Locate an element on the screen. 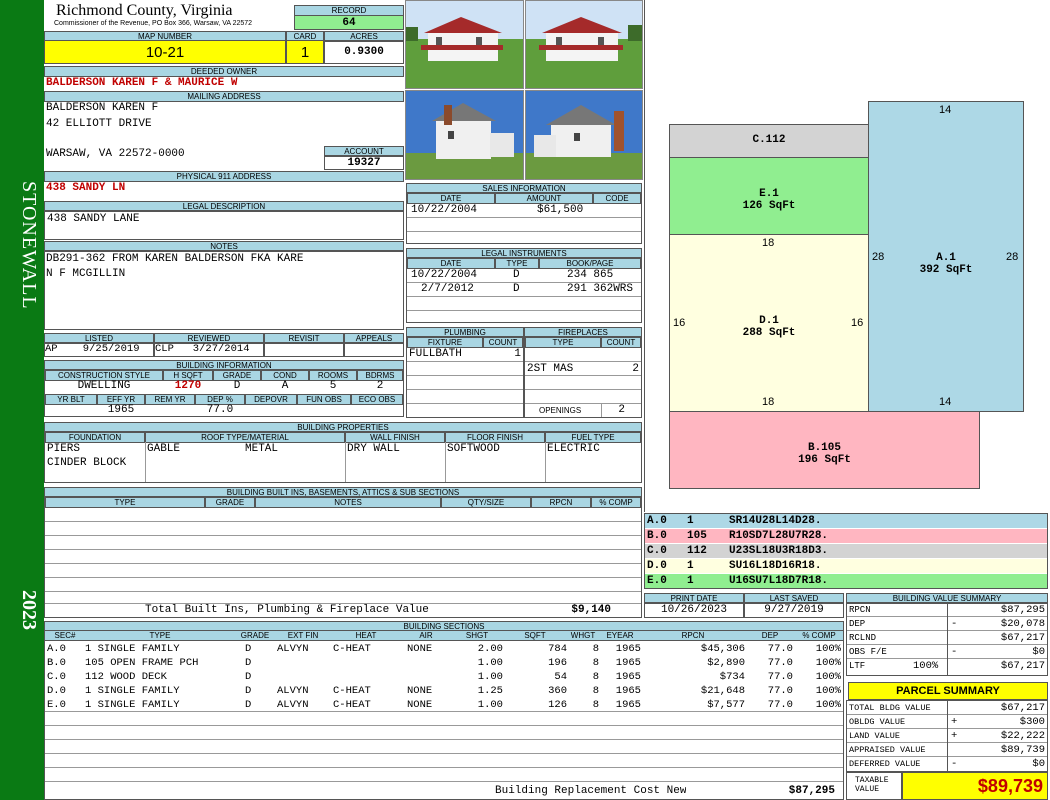 This screenshot has width=1050, height=800. fp-h-count: COUNT is located at coordinates (621, 342).